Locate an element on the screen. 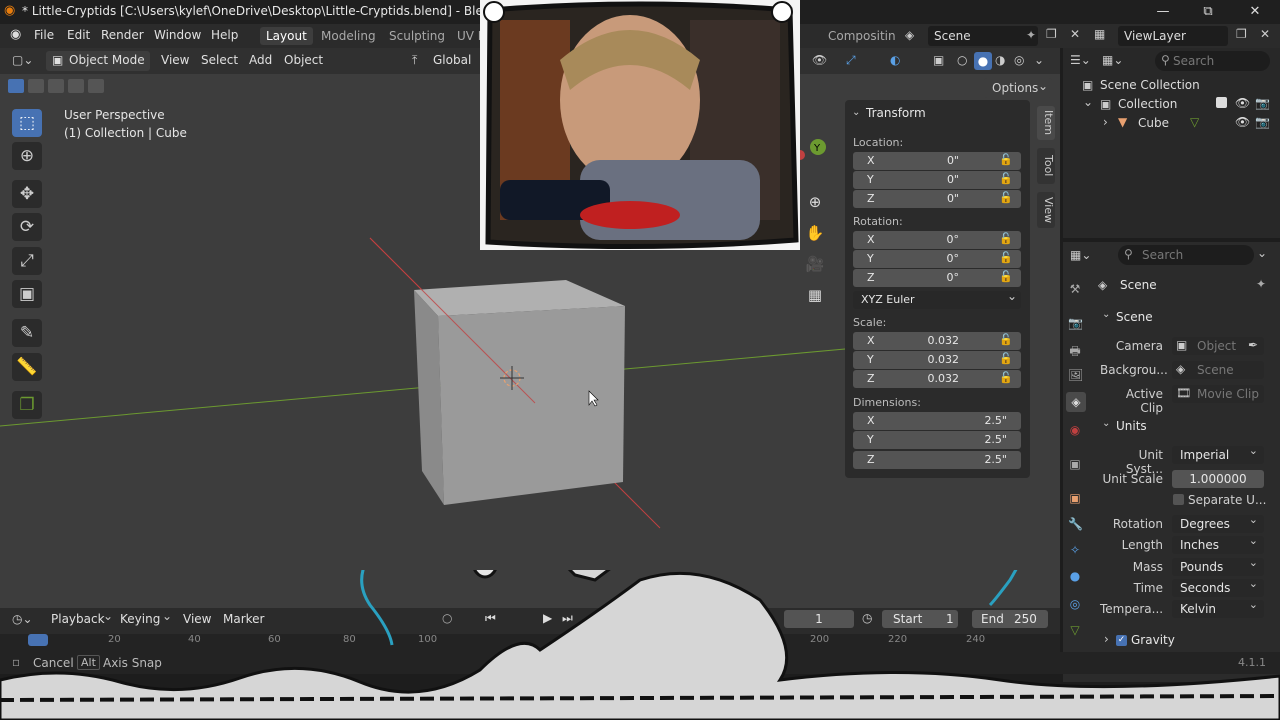 This screenshot has width=1280, height=720. transform-panel-title: Transform is located at coordinates (896, 113).